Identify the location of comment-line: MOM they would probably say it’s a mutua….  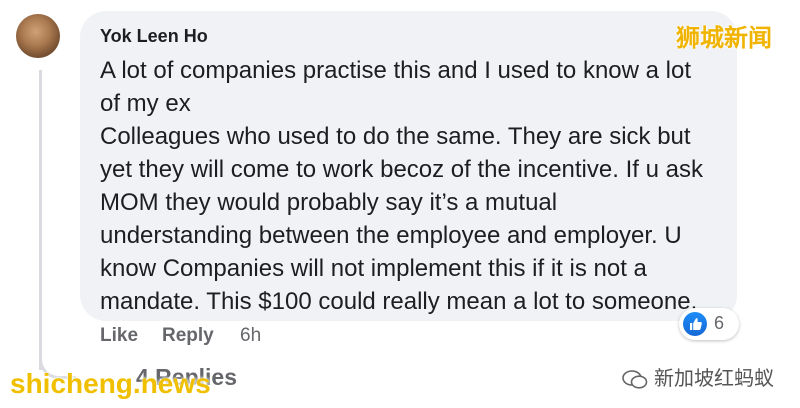
(329, 202).